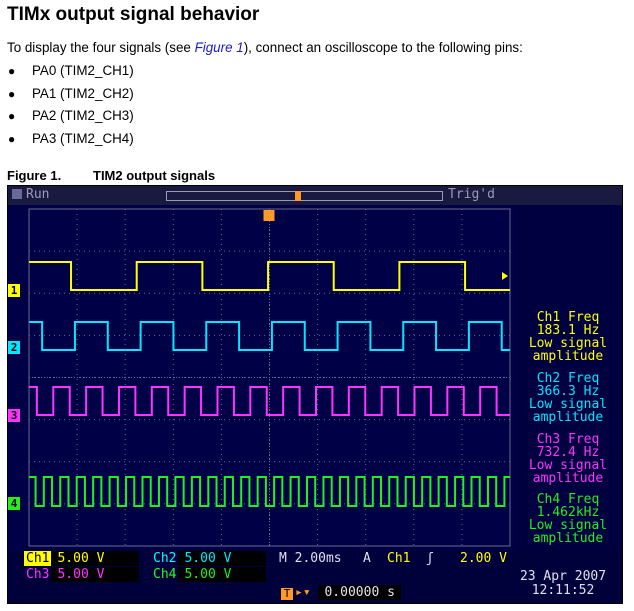 The image size is (634, 611). Describe the element at coordinates (133, 14) in the screenshot. I see `page-heading: TIMx output signal behavior` at that location.